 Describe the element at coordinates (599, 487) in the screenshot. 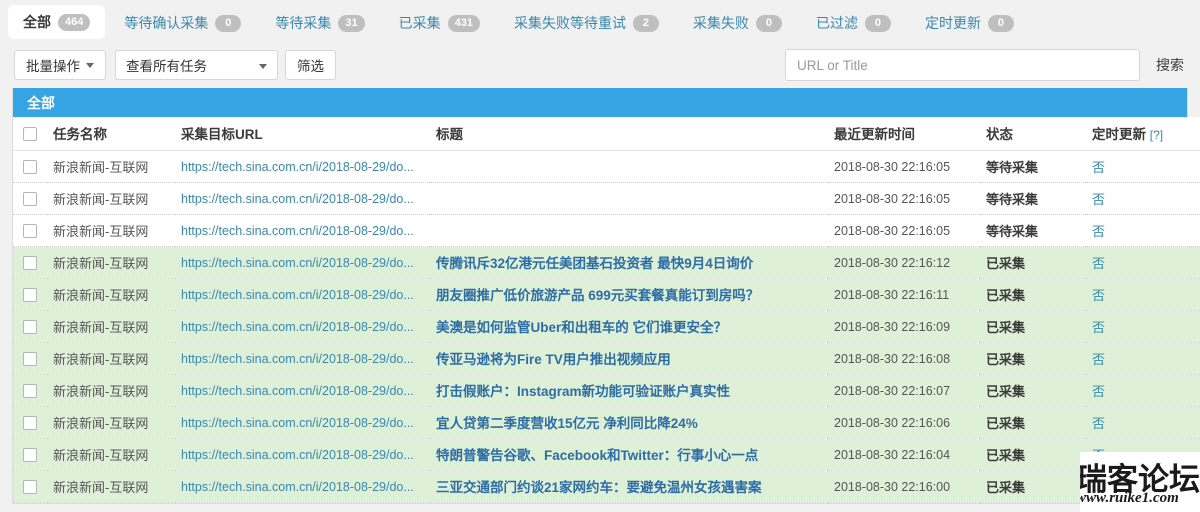

I see `article-title-link: 三亚交通部门约谈21家网约车：要避免温州女孩遇害案` at that location.